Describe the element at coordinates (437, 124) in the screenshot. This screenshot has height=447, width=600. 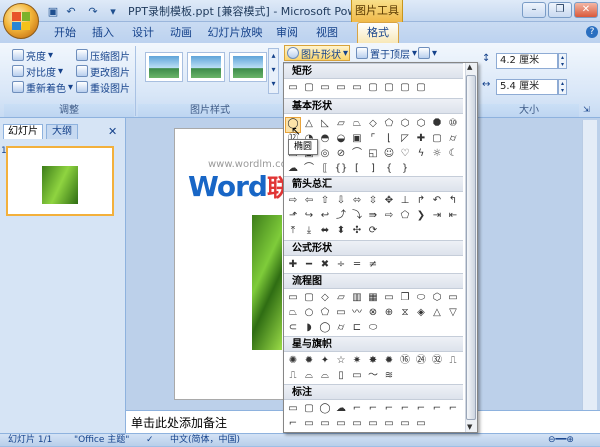
I see `octagon-icon: ⯃` at that location.